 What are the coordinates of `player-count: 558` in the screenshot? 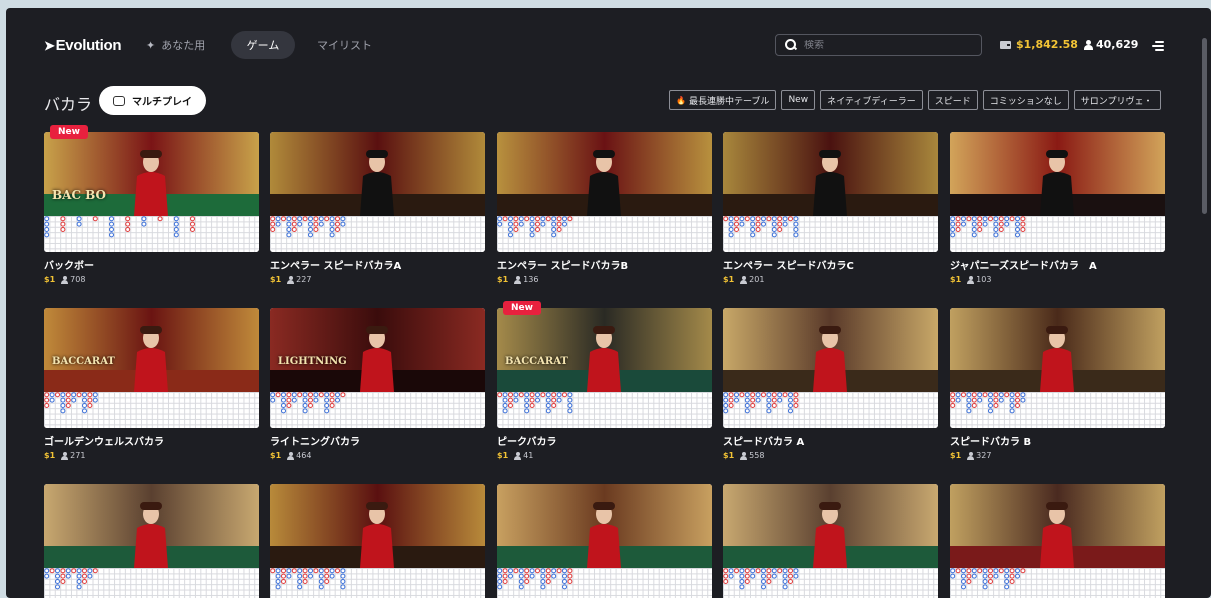 It's located at (752, 455).